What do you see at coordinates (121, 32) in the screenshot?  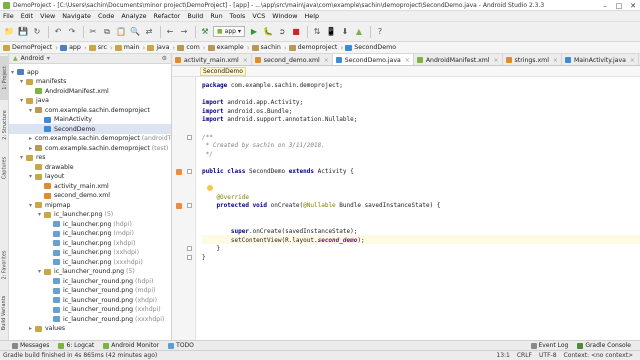 I see `paste-icon: 📋` at bounding box center [121, 32].